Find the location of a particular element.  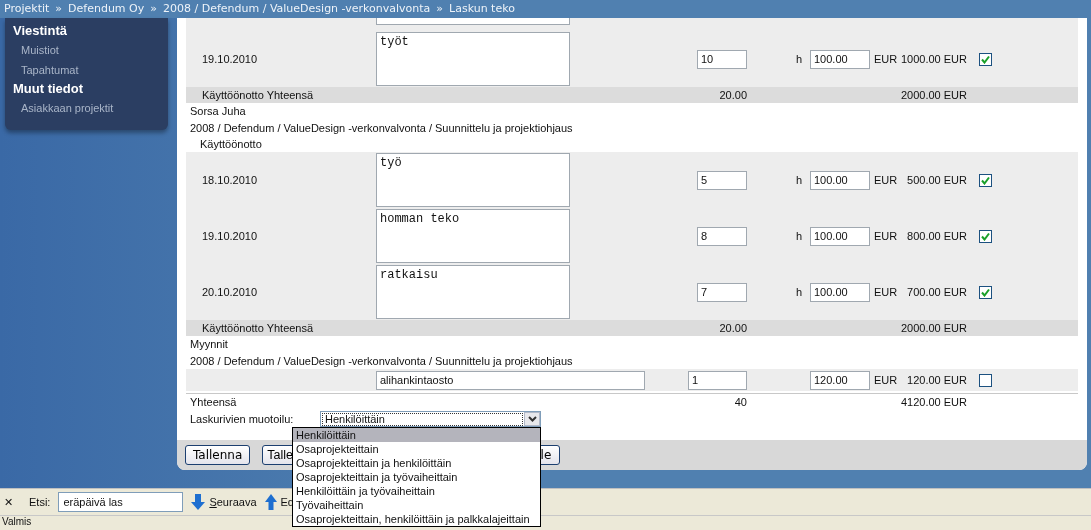

date-text: 20.10.2010 is located at coordinates (230, 291).